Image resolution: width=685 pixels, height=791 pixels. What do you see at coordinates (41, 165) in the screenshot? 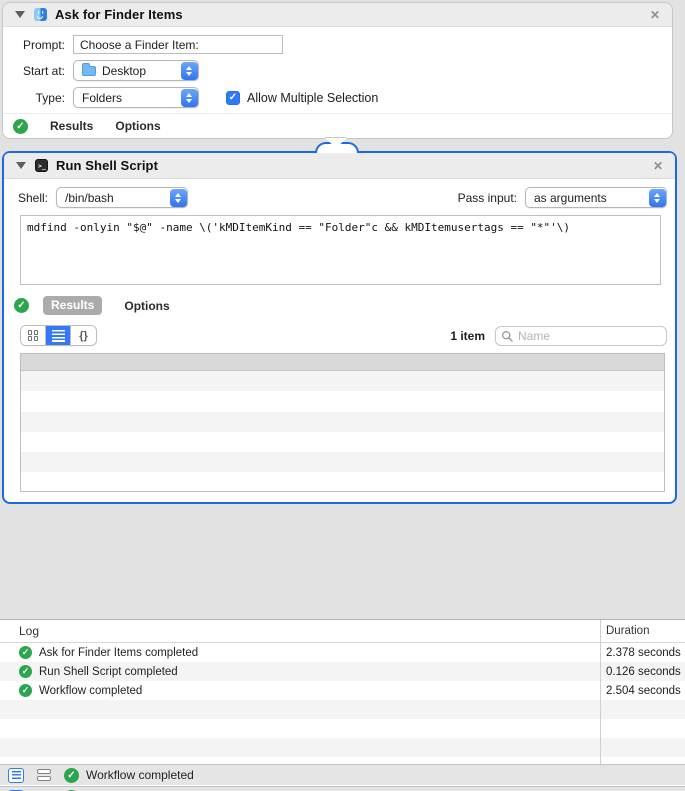
I see `terminal-icon: >_` at bounding box center [41, 165].